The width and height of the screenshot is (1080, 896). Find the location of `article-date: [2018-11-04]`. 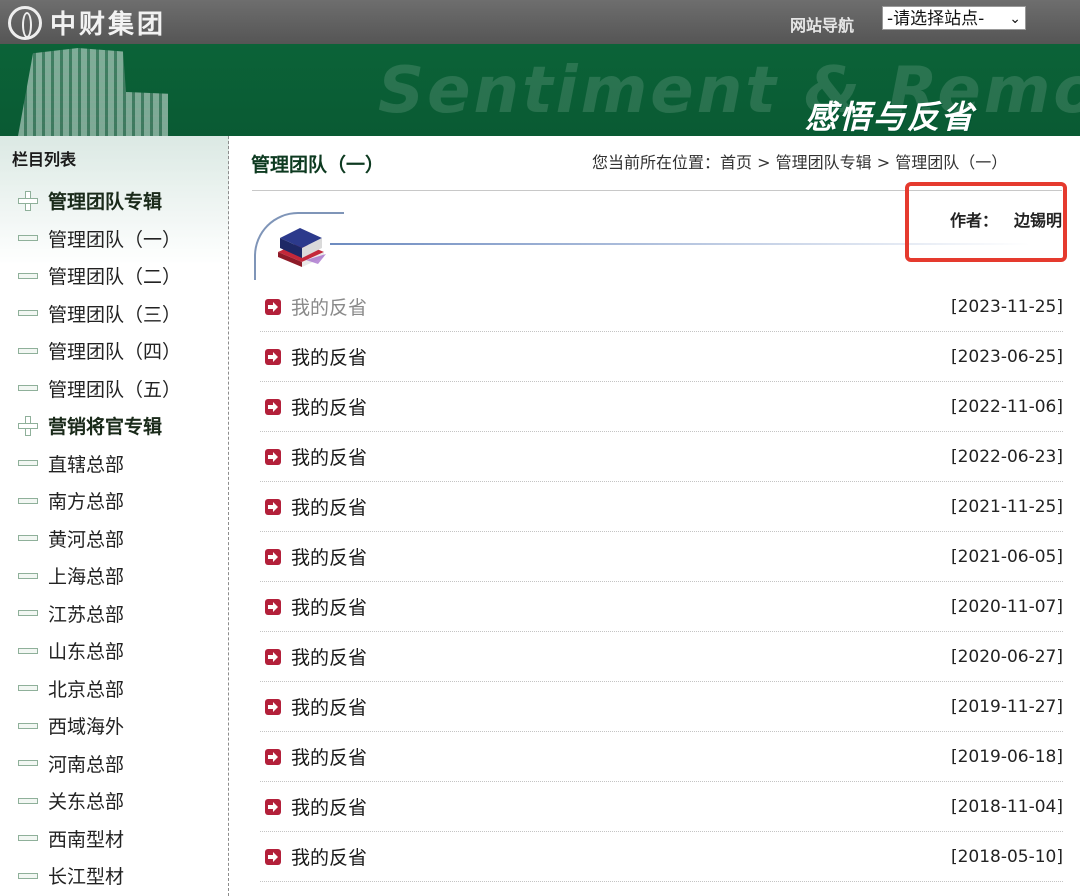

article-date: [2018-11-04] is located at coordinates (1006, 806).